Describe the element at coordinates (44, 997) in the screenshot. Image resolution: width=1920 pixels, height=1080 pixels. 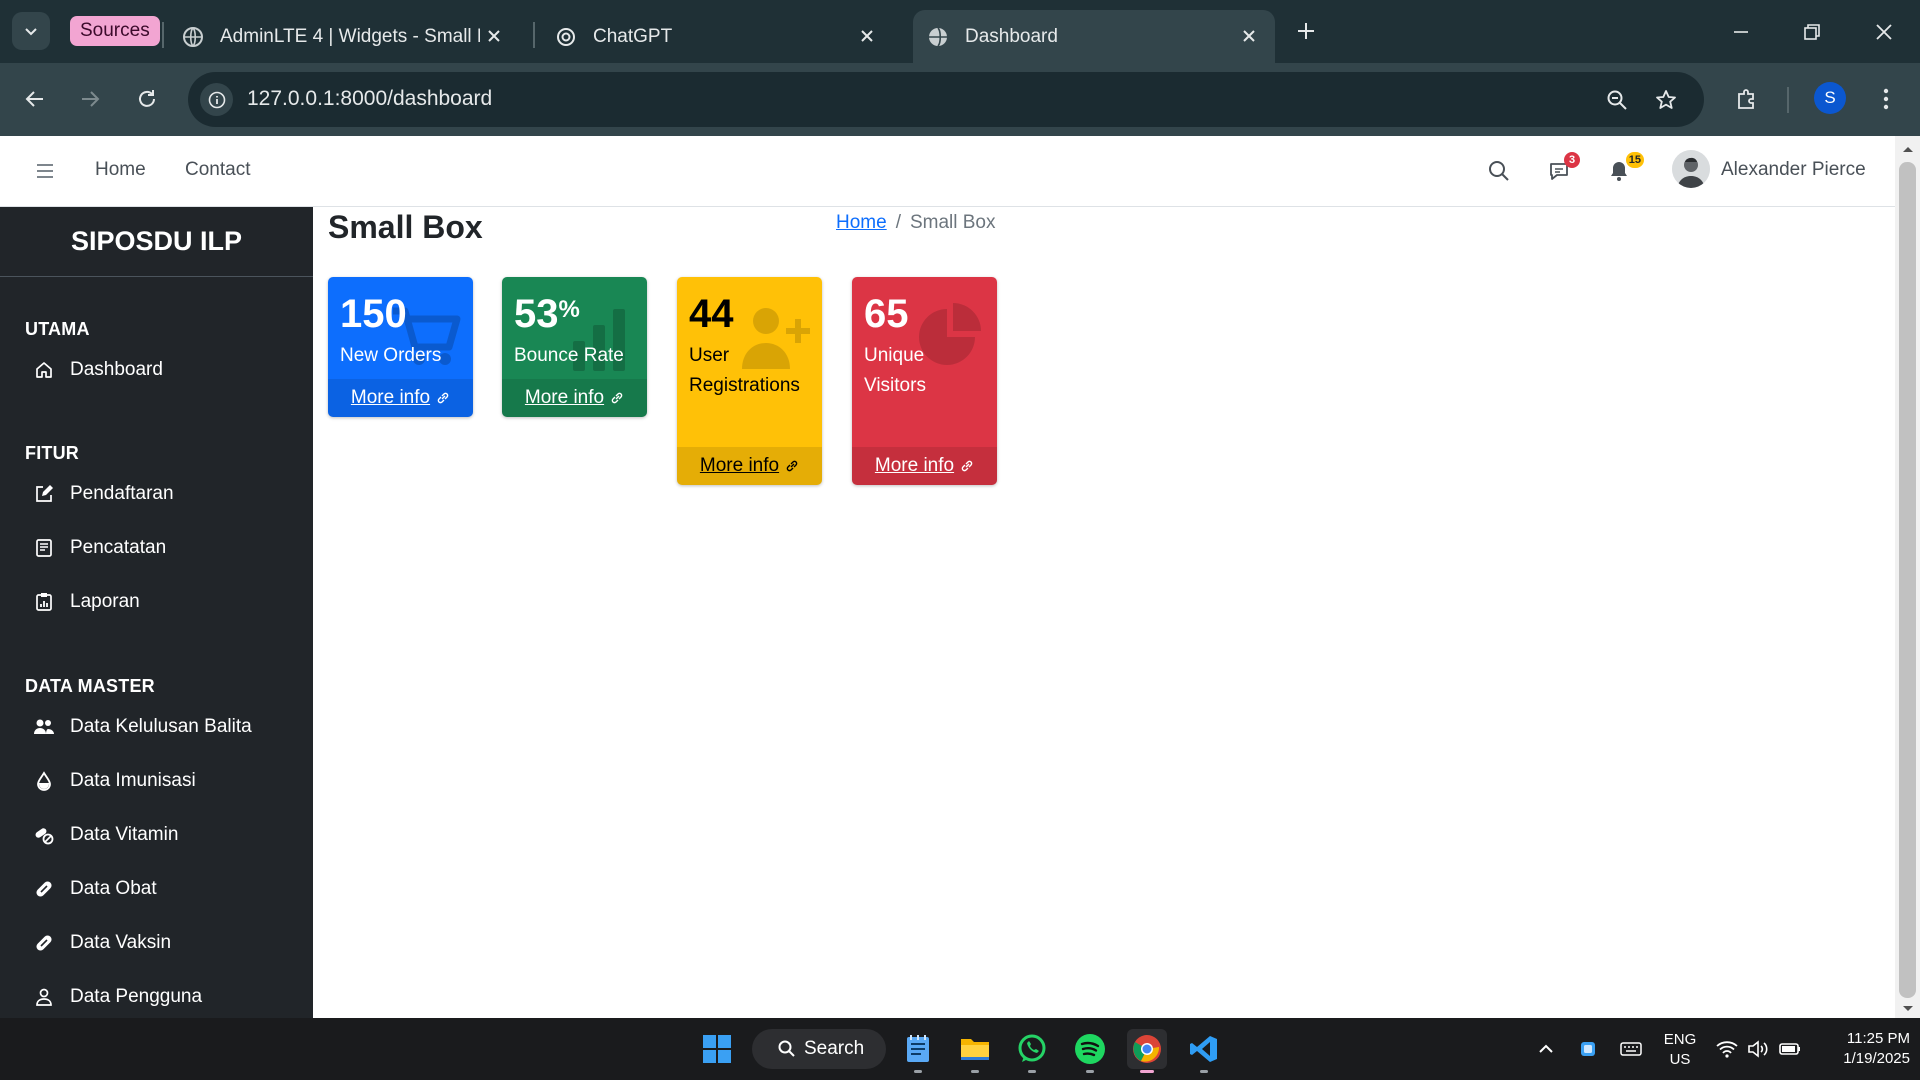
I see `person-icon` at that location.